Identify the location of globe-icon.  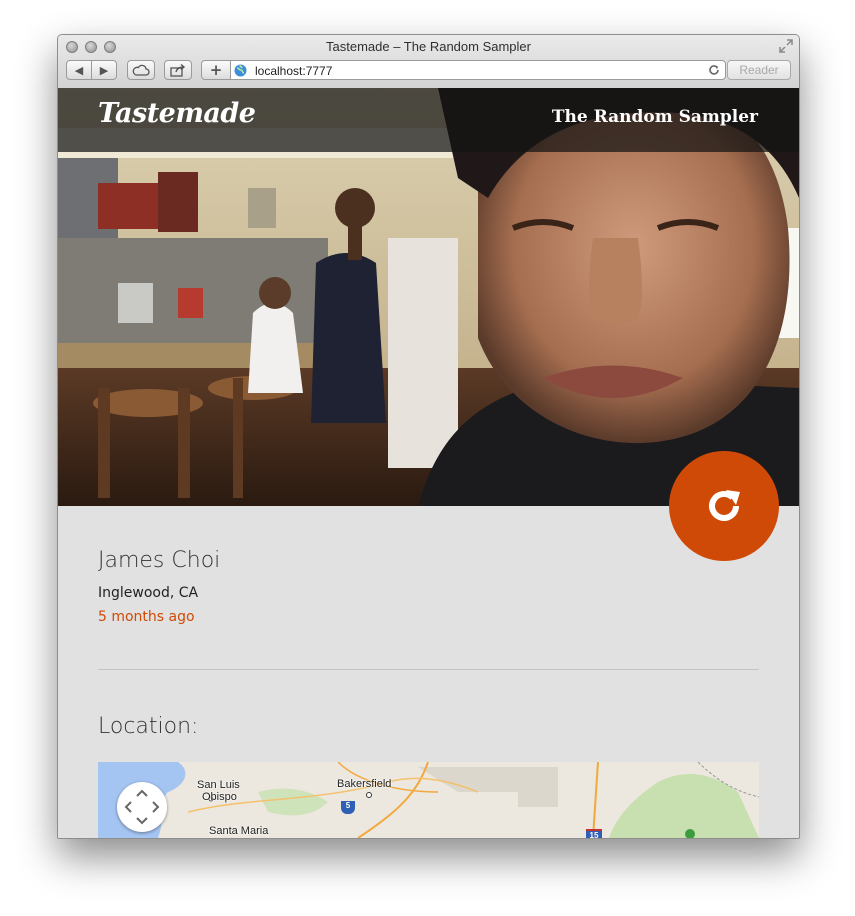
(240, 70).